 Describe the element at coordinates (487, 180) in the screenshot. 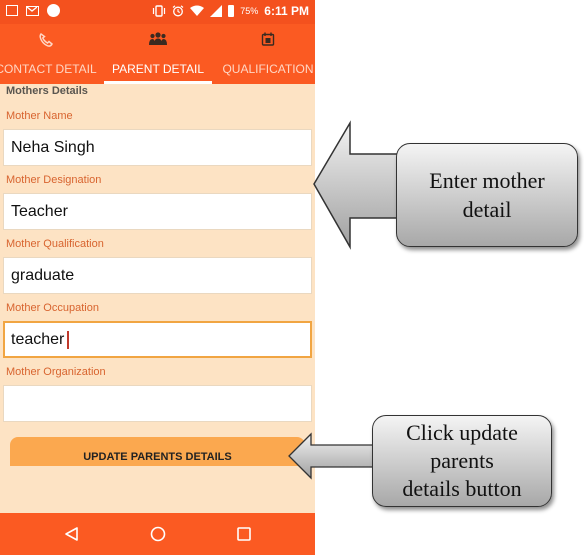

I see `callout-text: Enter mother` at that location.